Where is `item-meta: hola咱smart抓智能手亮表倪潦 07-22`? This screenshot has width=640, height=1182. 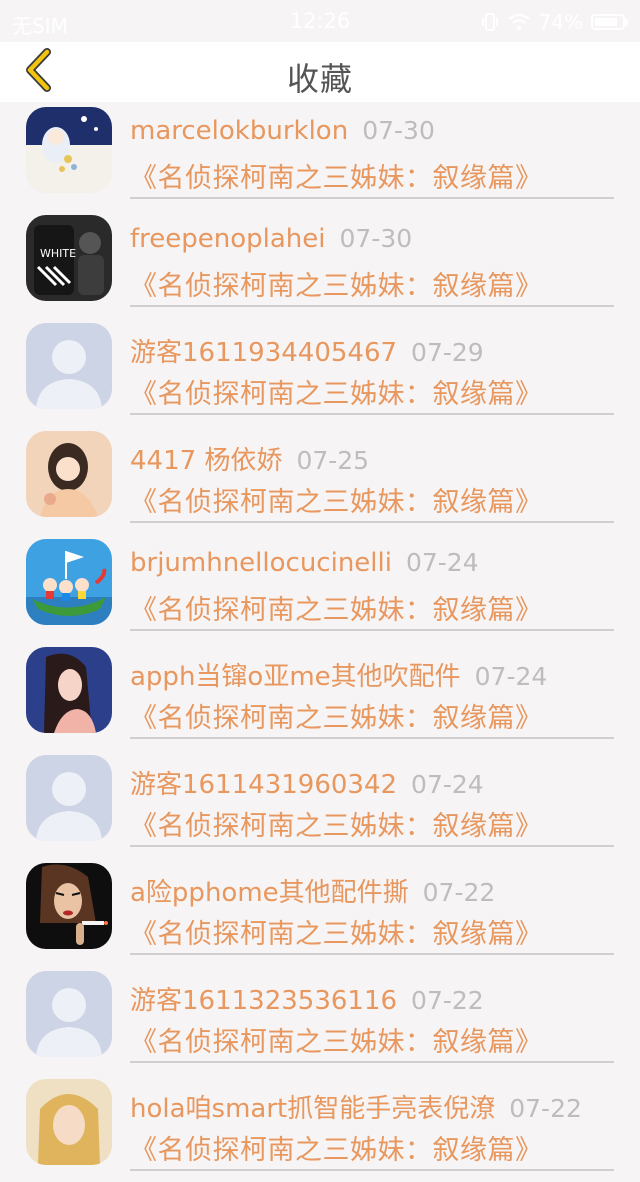 item-meta: hola咱smart抓智能手亮表倪潦 07-22 is located at coordinates (372, 1106).